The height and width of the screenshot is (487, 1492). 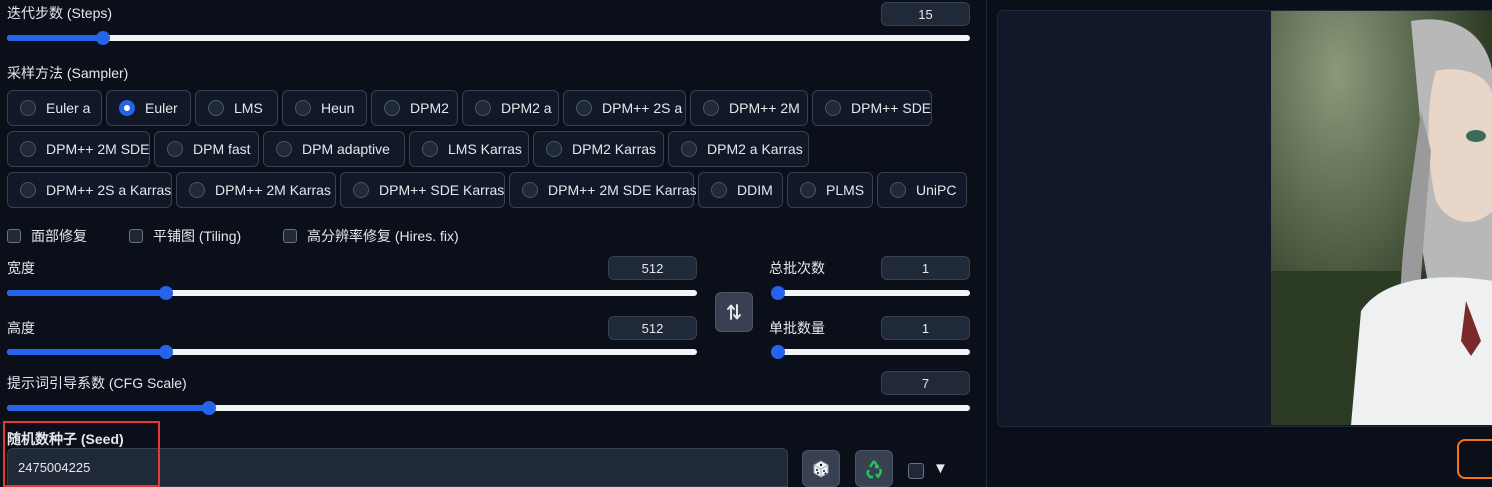 What do you see at coordinates (161, 108) in the screenshot?
I see `sampler-option-label: Euler` at bounding box center [161, 108].